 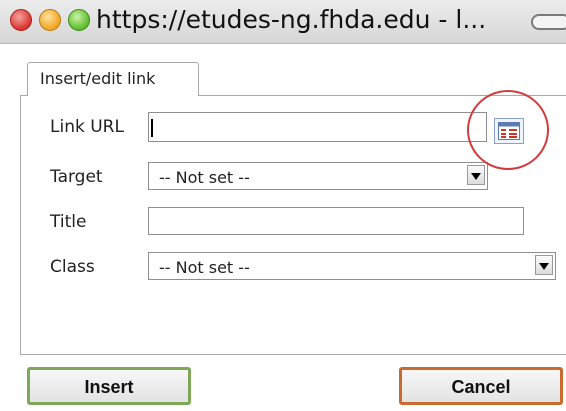 What do you see at coordinates (109, 386) in the screenshot?
I see `insert-button: Insert` at bounding box center [109, 386].